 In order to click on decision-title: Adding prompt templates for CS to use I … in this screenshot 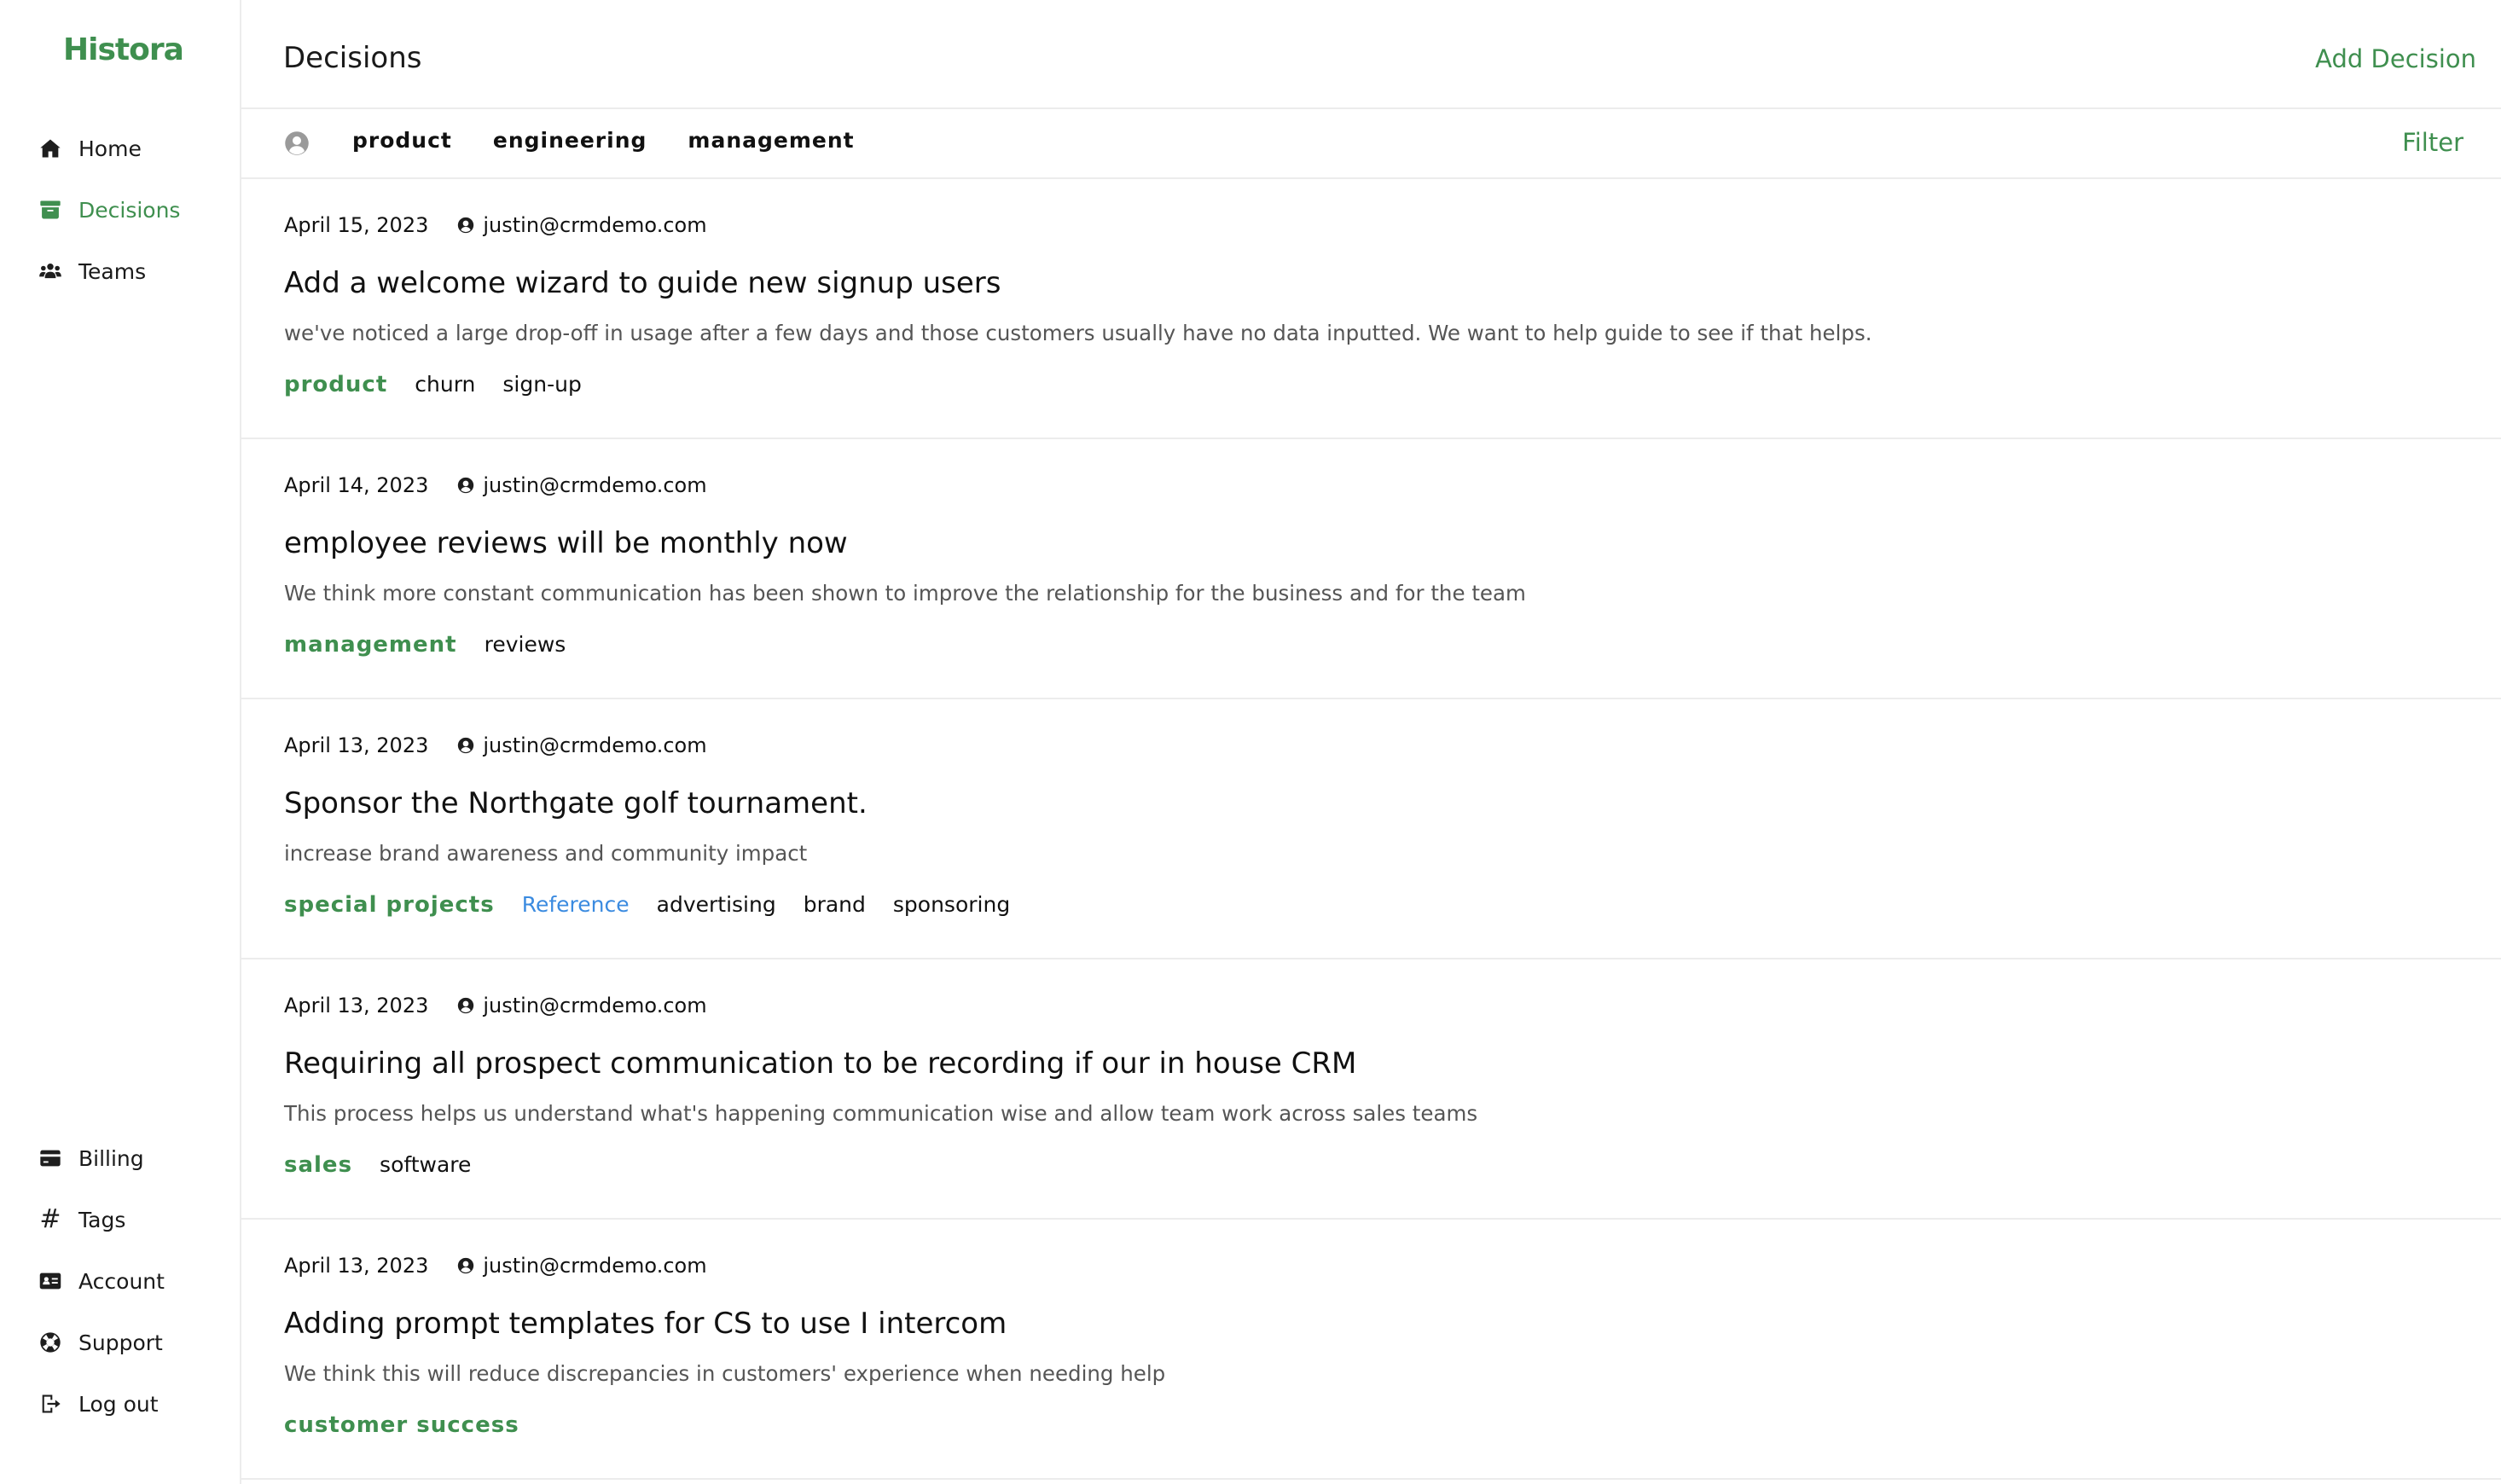, I will do `click(645, 1324)`.